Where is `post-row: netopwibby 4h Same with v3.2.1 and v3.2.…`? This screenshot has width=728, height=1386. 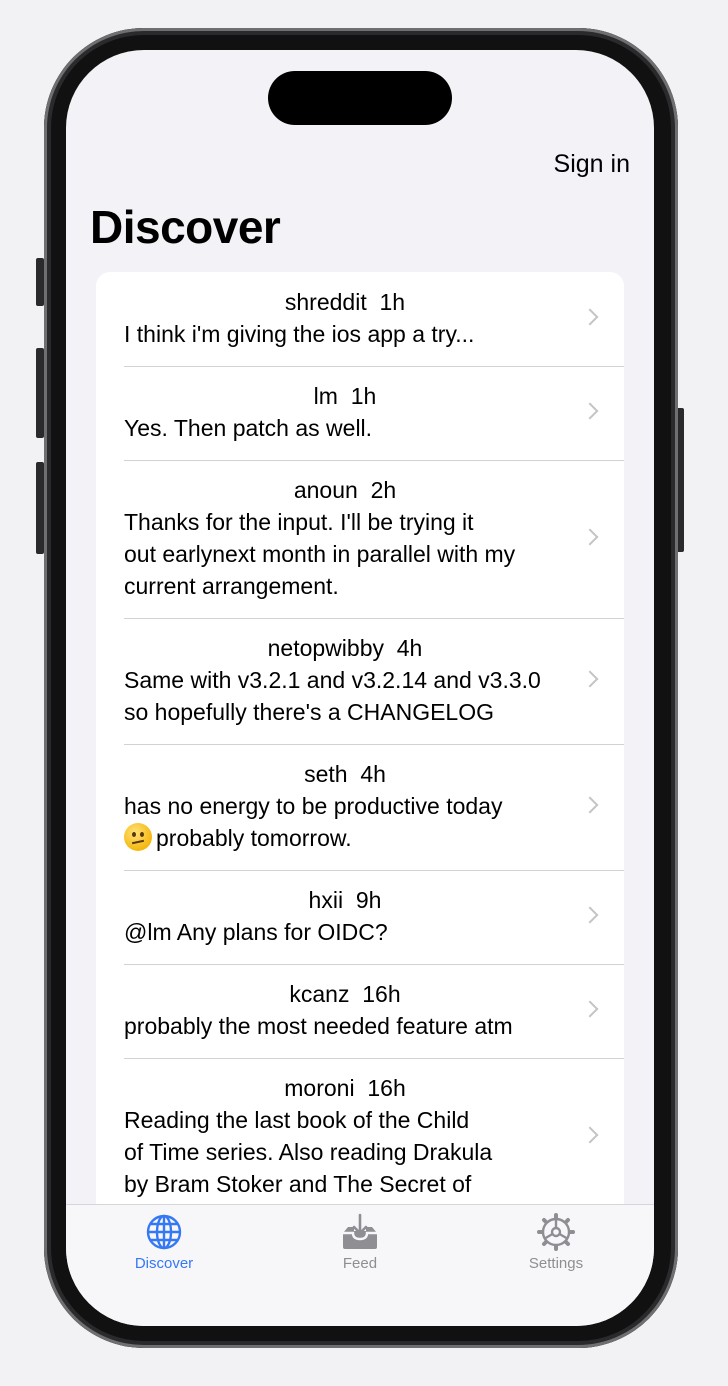
post-row: netopwibby 4h Same with v3.2.1 and v3.2.… is located at coordinates (360, 681).